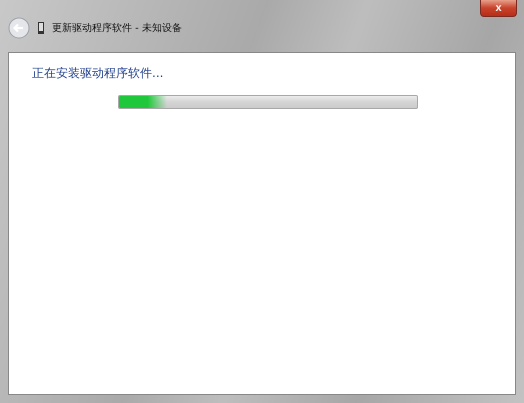 The width and height of the screenshot is (524, 403). What do you see at coordinates (498, 8) in the screenshot?
I see `close-button: x` at bounding box center [498, 8].